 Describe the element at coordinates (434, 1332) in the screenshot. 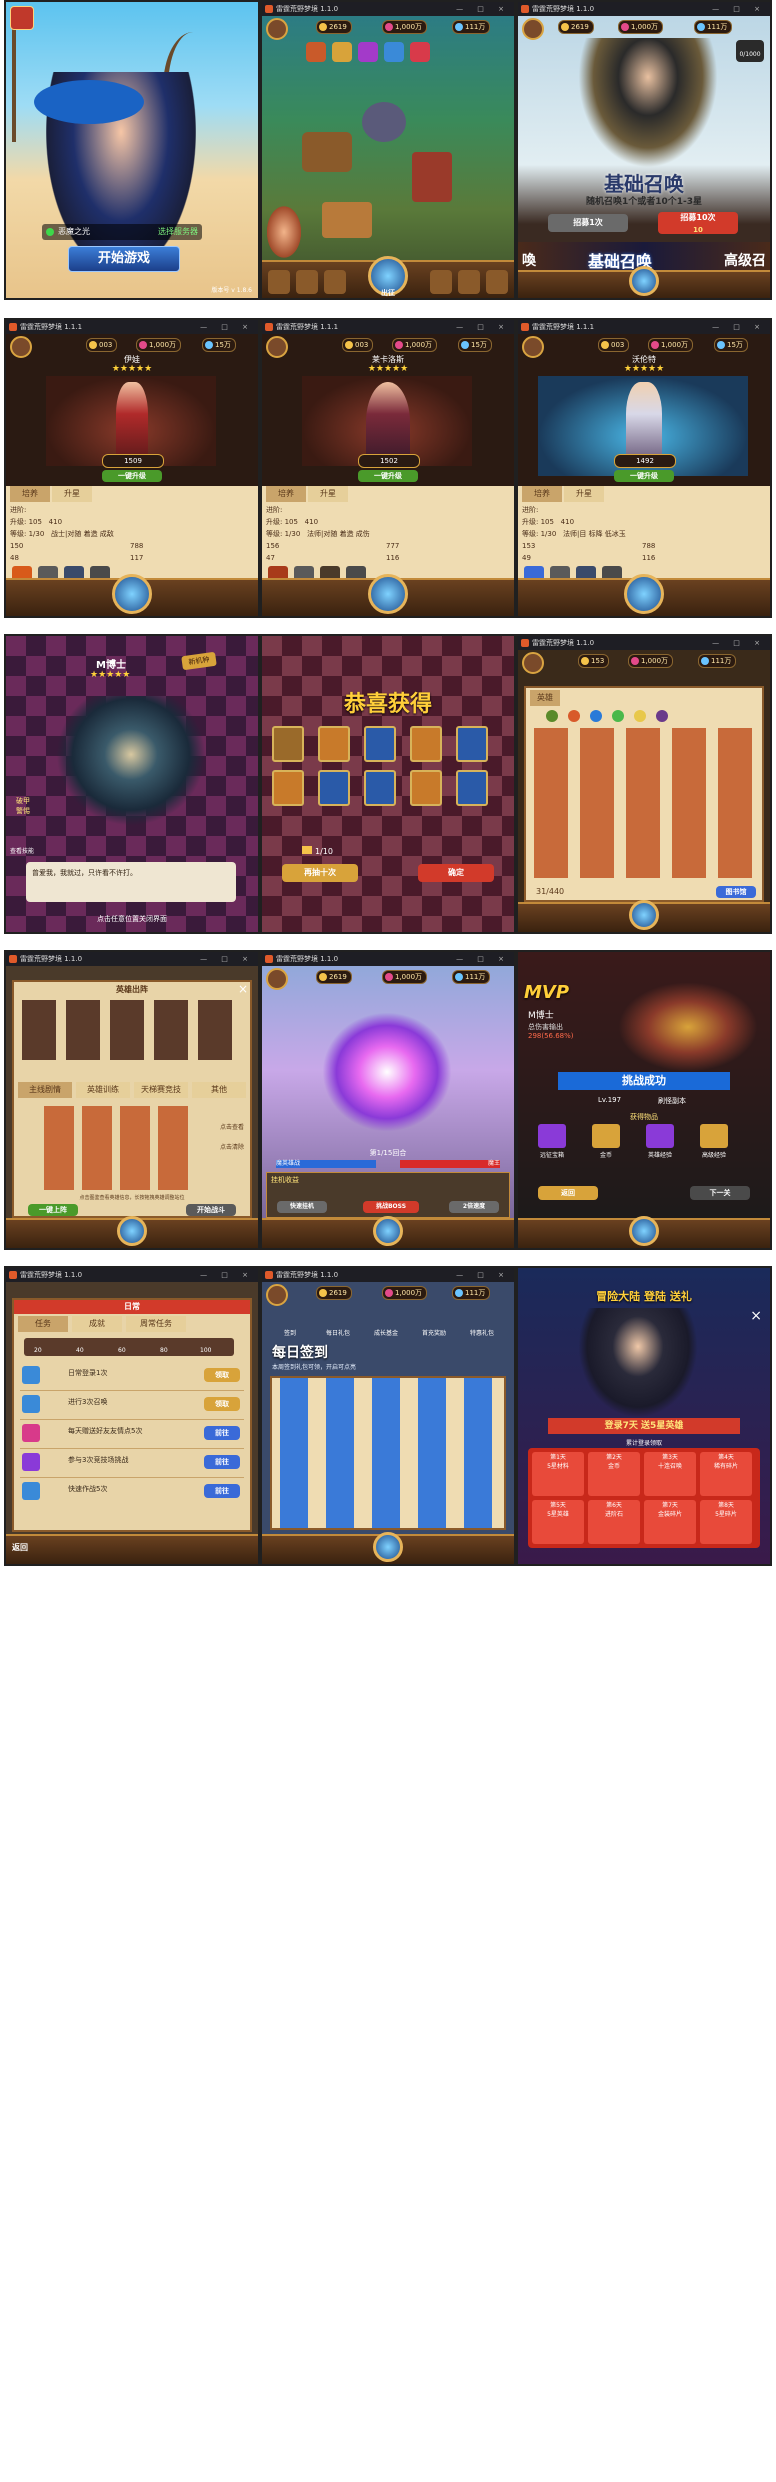

I see `top-tab: 首充奖励` at that location.